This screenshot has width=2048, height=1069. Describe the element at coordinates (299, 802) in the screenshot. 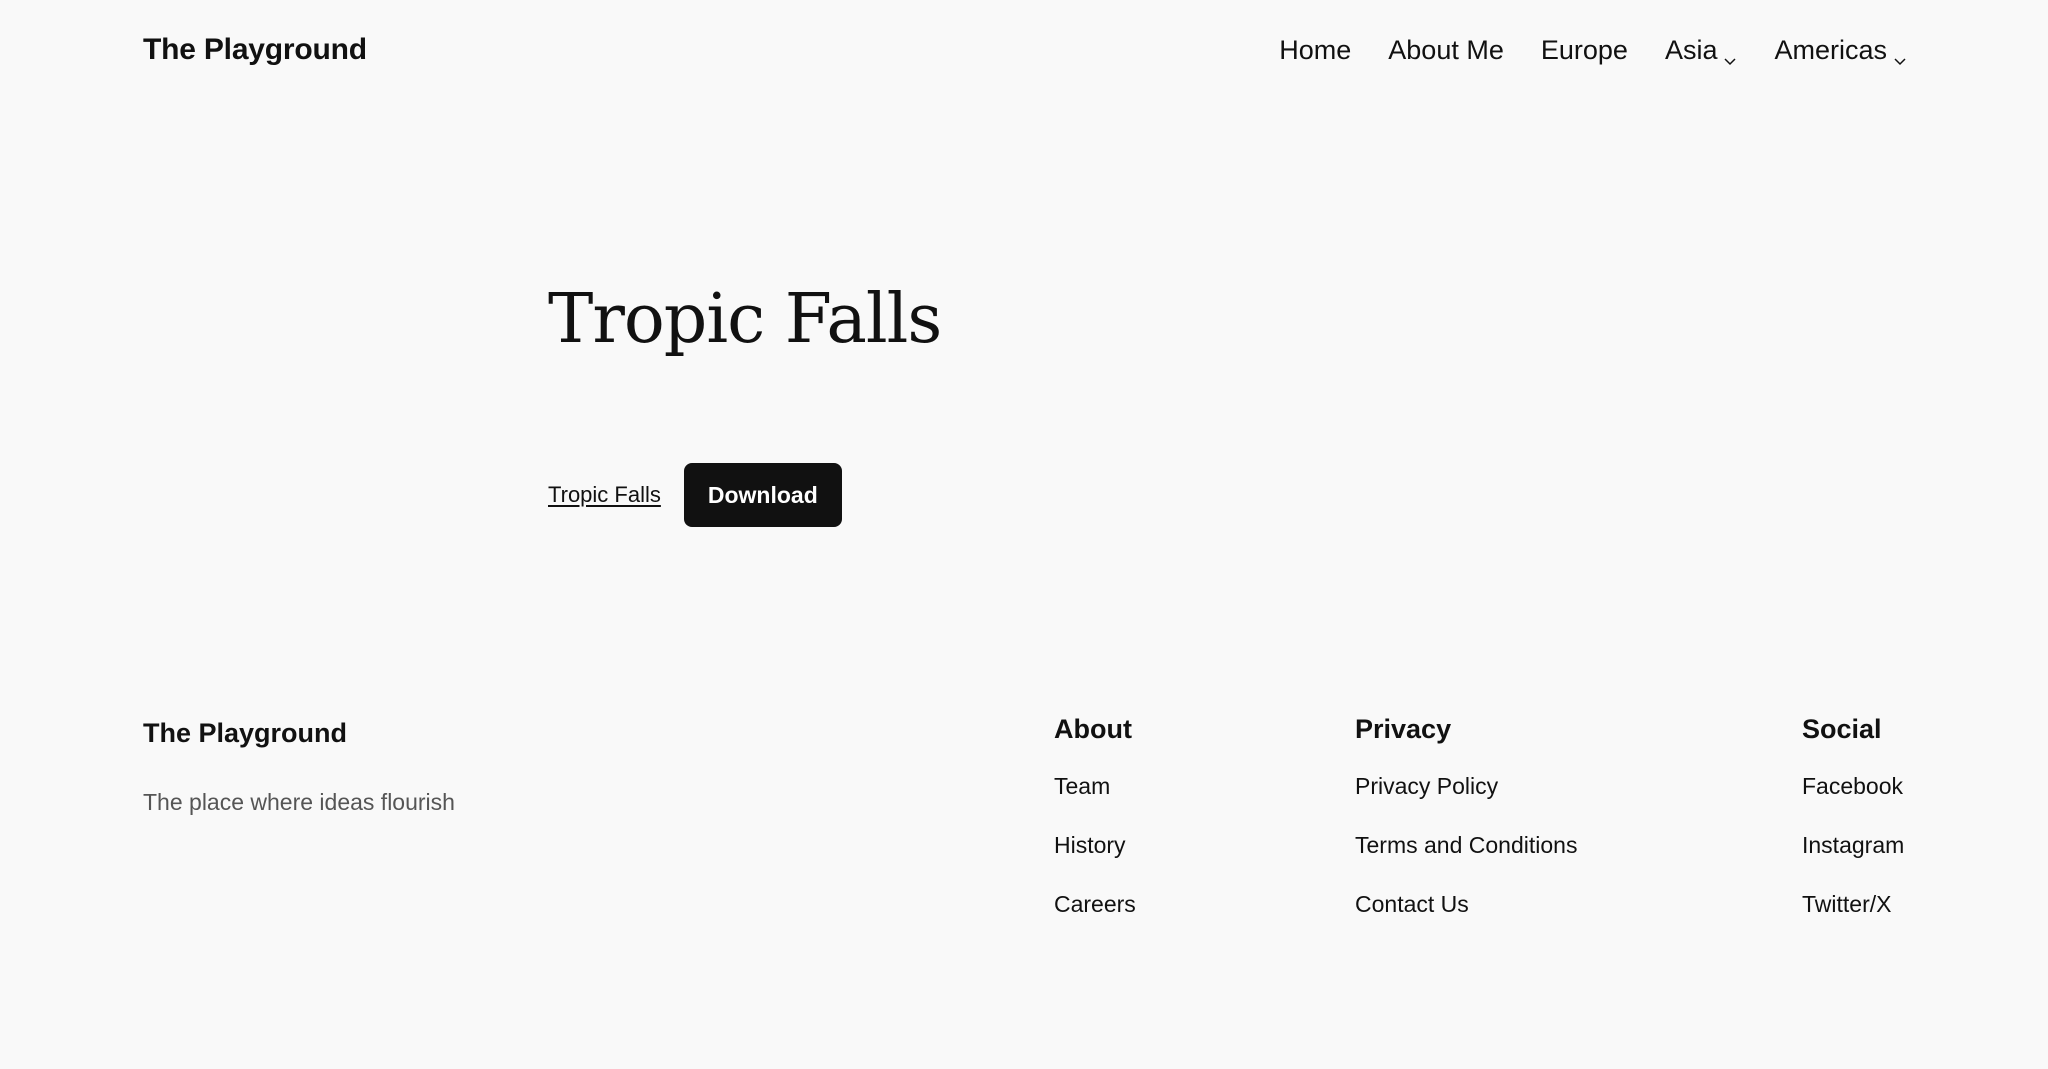

I see `footer-tagline: The place where ideas flourish` at that location.